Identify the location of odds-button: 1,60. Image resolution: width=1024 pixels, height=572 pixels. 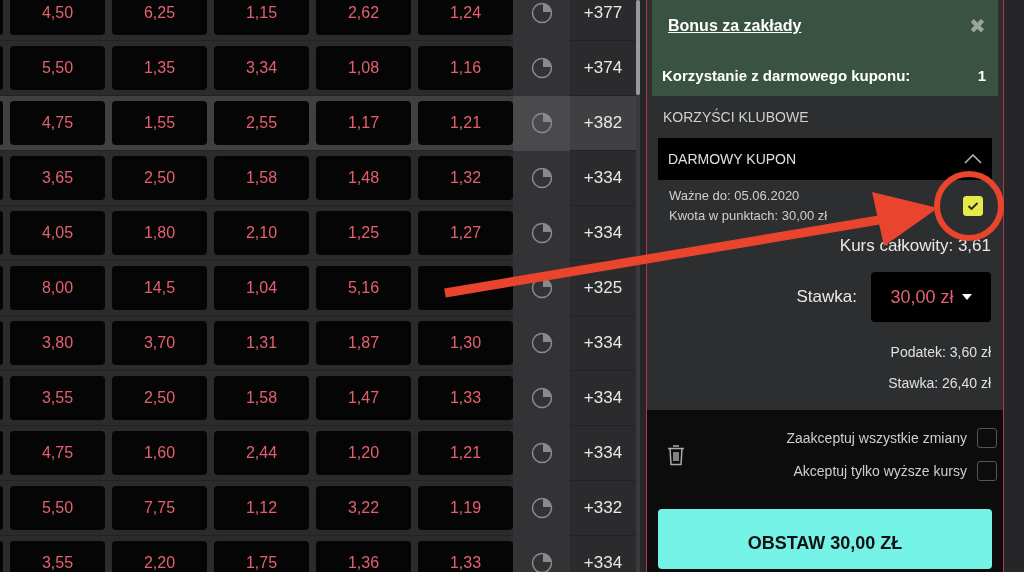
(159, 453).